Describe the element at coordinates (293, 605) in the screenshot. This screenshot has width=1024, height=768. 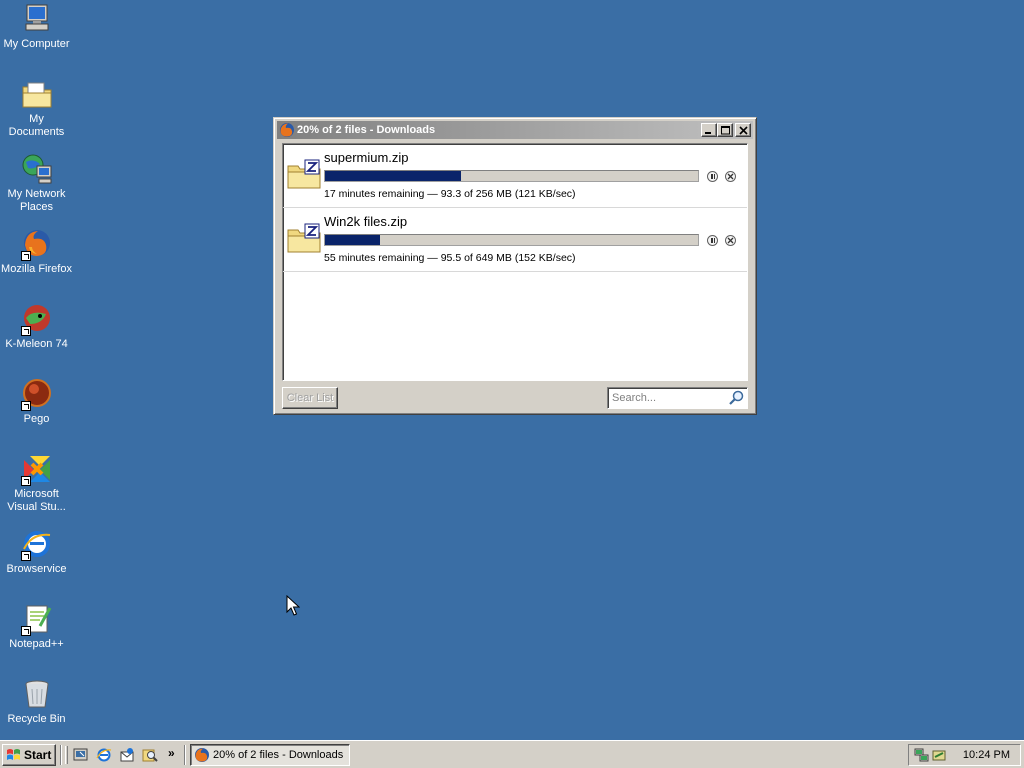
I see `mouse-pointer-icon` at that location.